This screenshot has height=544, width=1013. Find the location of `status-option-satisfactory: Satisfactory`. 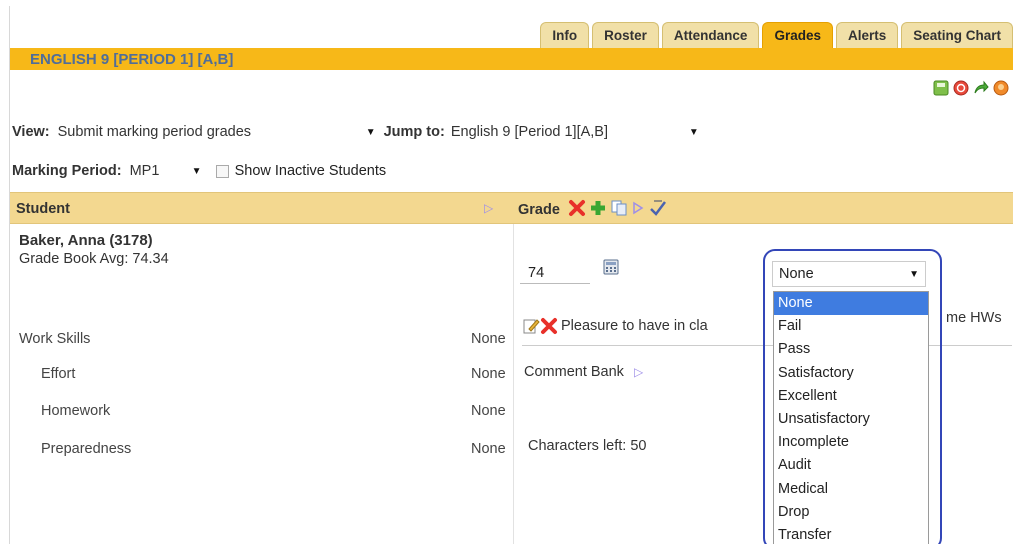

status-option-satisfactory: Satisfactory is located at coordinates (851, 373).